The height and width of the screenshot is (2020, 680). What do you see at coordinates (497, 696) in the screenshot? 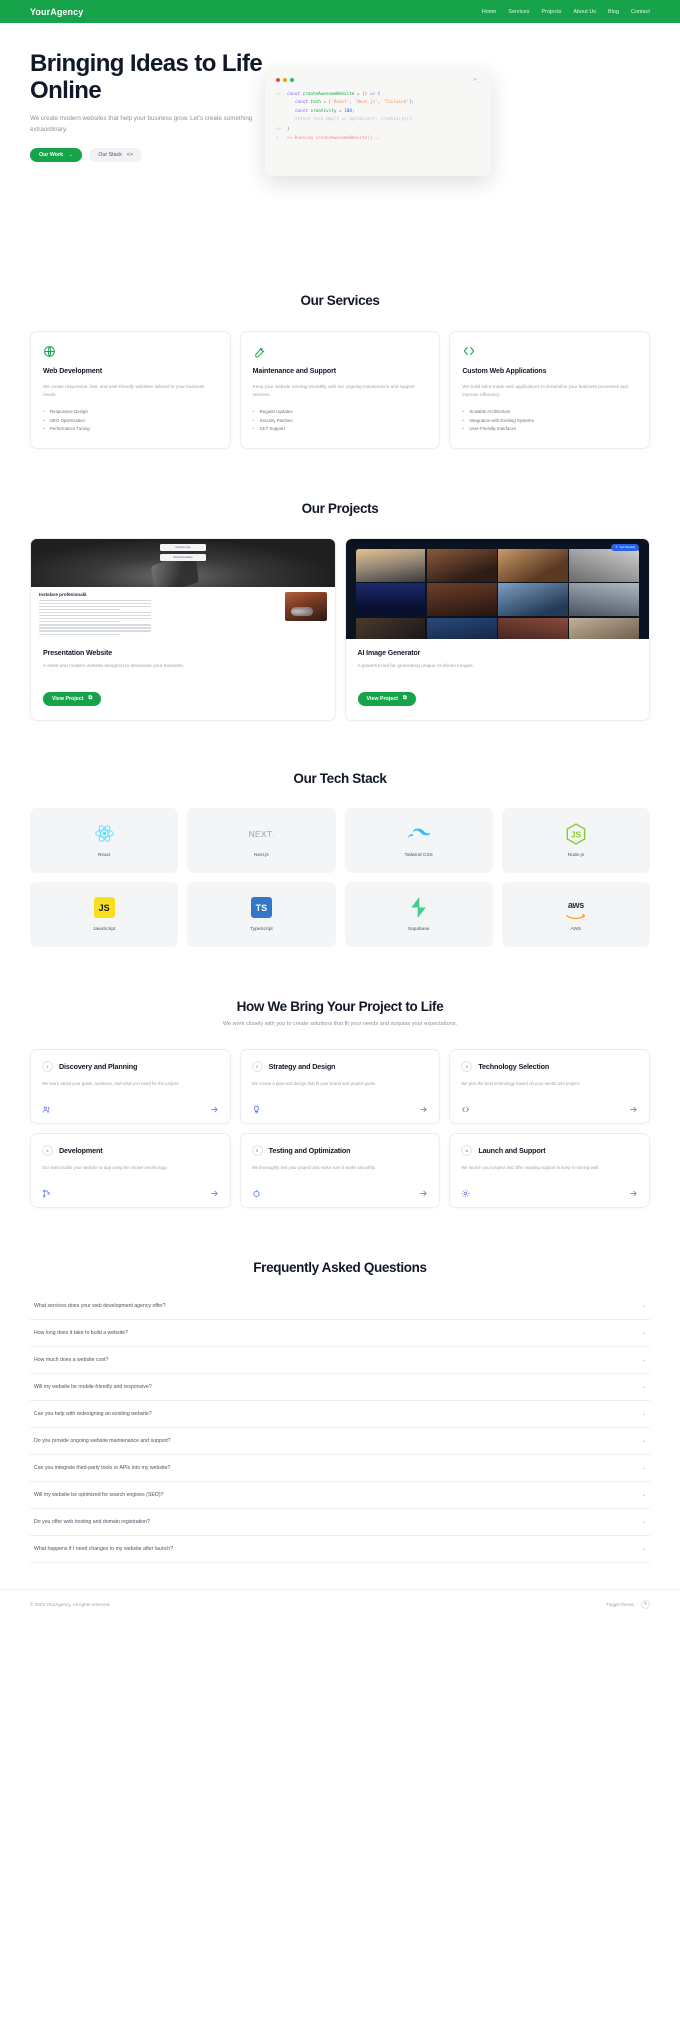
I see `project-actions: View Project ⧉` at bounding box center [497, 696].